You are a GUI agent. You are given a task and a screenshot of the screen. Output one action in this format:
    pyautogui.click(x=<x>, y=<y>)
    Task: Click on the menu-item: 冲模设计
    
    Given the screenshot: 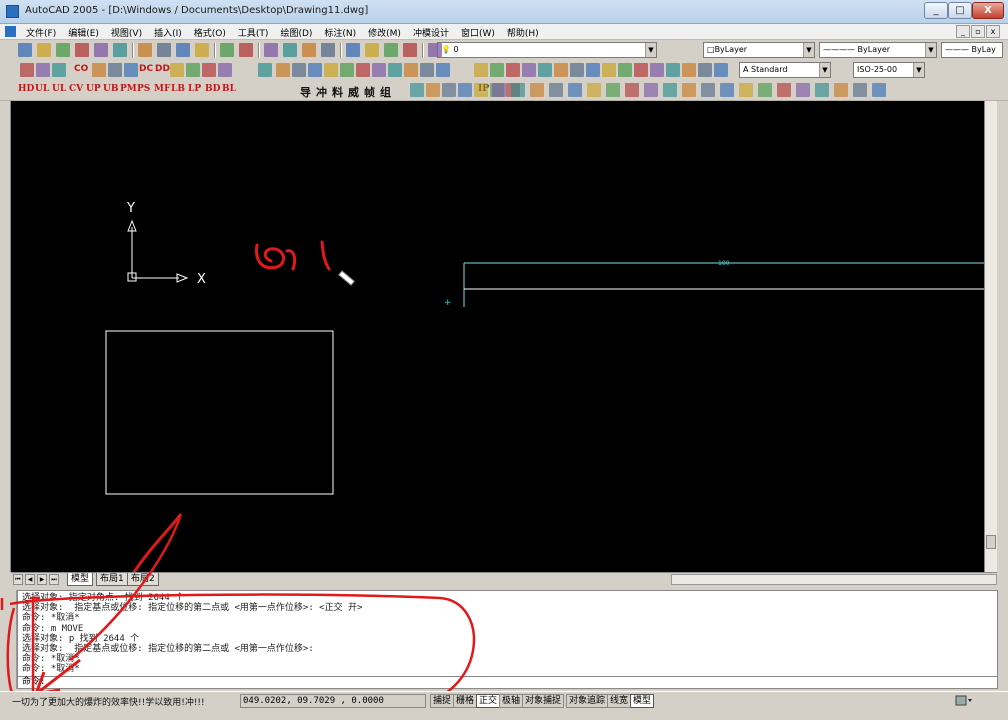 What is the action you would take?
    pyautogui.click(x=431, y=32)
    